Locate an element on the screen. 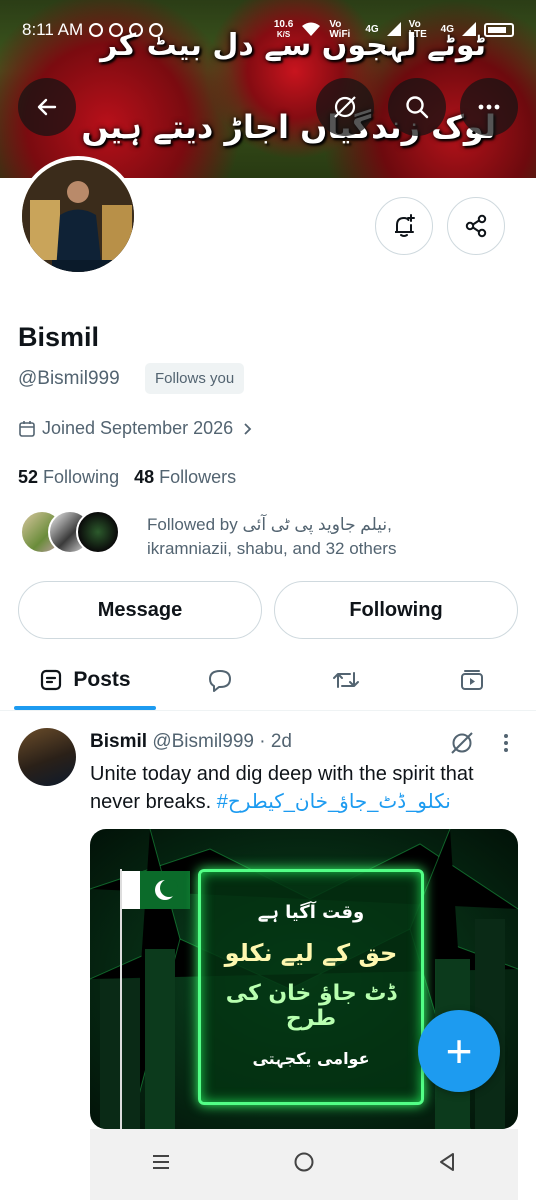  bell-plus-icon is located at coordinates (405, 225).